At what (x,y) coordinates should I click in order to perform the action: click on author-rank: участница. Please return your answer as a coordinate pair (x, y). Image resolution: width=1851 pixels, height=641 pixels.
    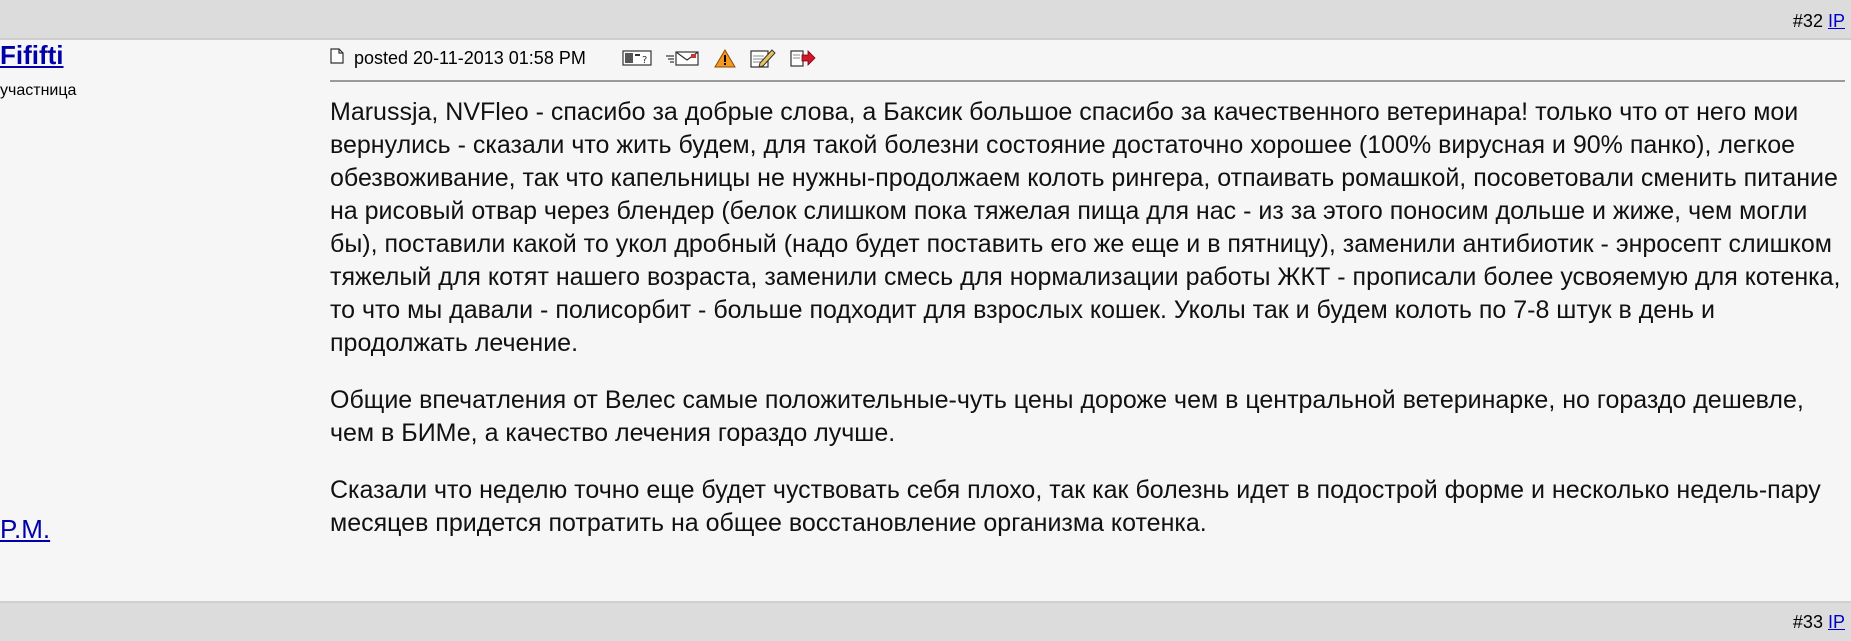
    Looking at the image, I should click on (38, 90).